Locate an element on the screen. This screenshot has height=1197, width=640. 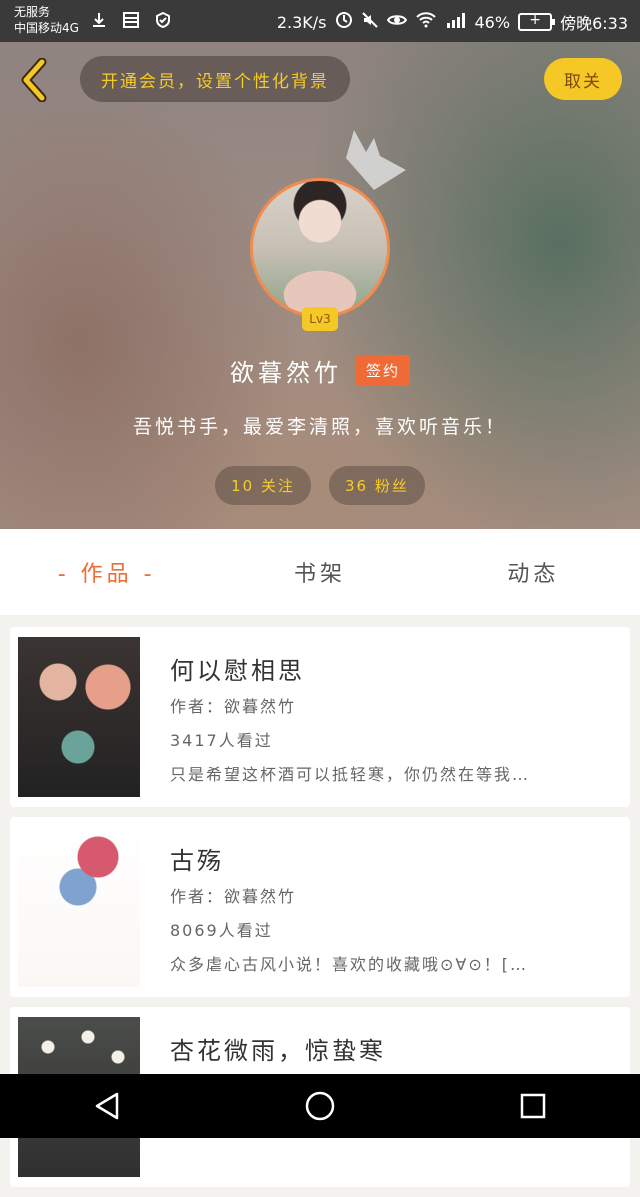
work-title: 杏花微雨，惊蛰寒 is located at coordinates (278, 1051).